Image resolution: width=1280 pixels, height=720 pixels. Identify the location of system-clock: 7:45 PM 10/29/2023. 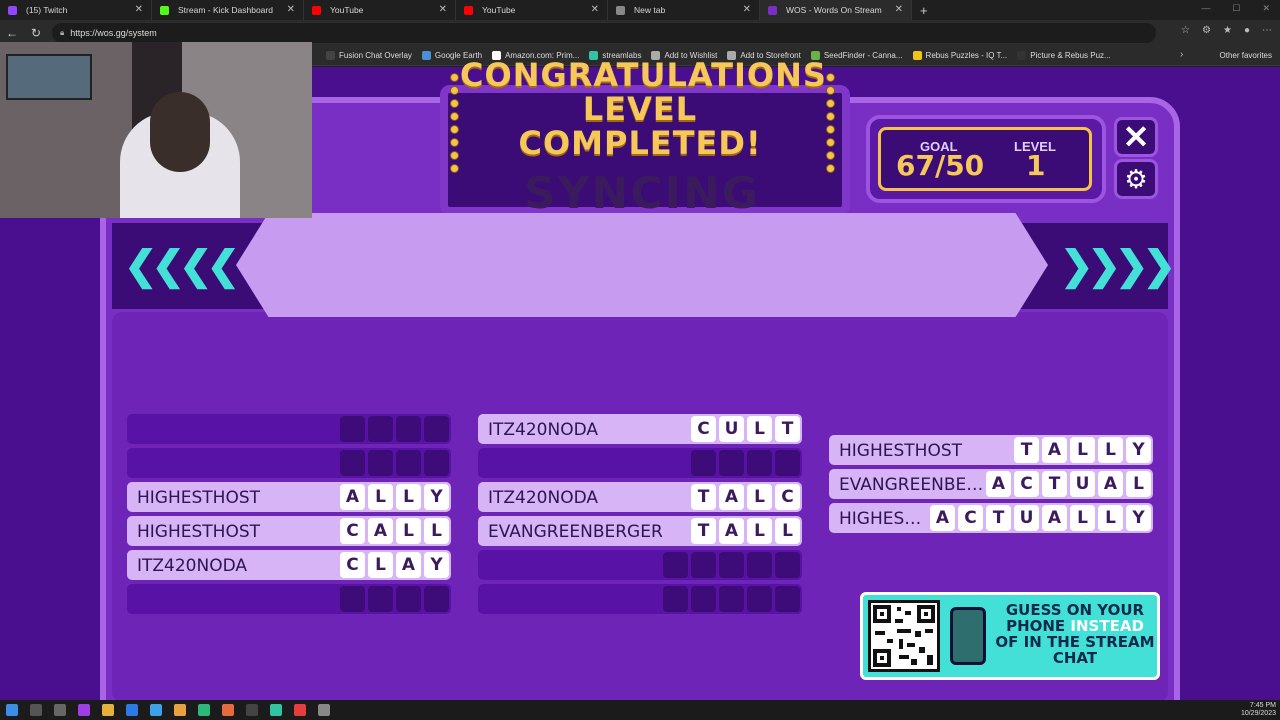
(1258, 710).